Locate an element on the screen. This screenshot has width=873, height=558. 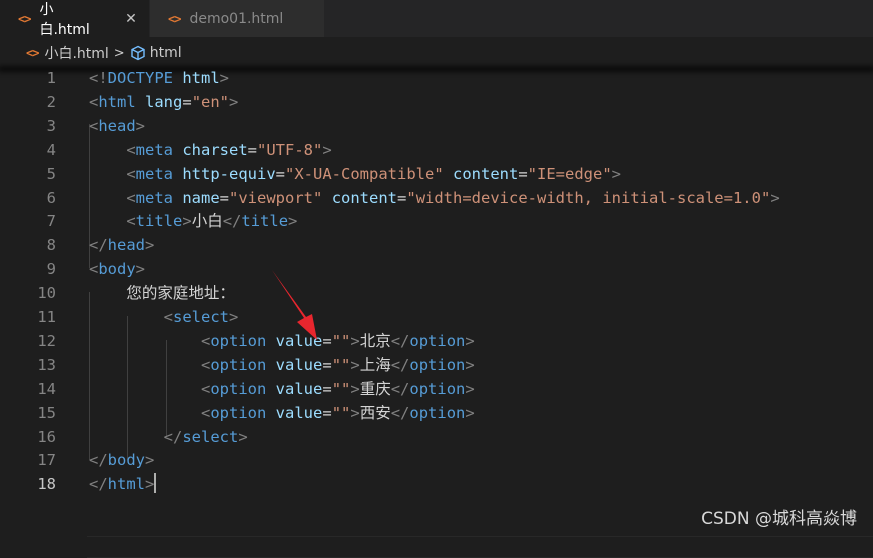
line-code: <!DOCTYPE html> is located at coordinates (159, 78).